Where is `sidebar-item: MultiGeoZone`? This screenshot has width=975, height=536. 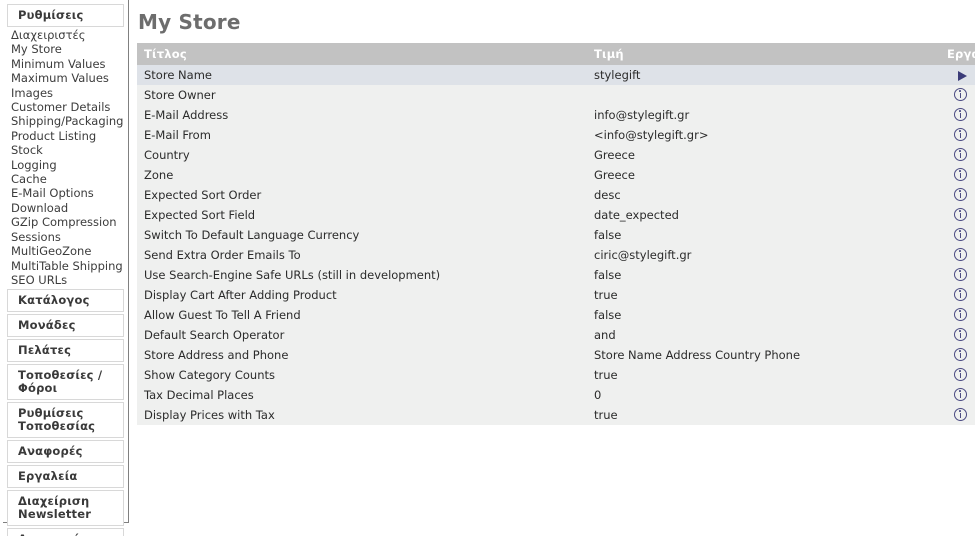 sidebar-item: MultiGeoZone is located at coordinates (65, 251).